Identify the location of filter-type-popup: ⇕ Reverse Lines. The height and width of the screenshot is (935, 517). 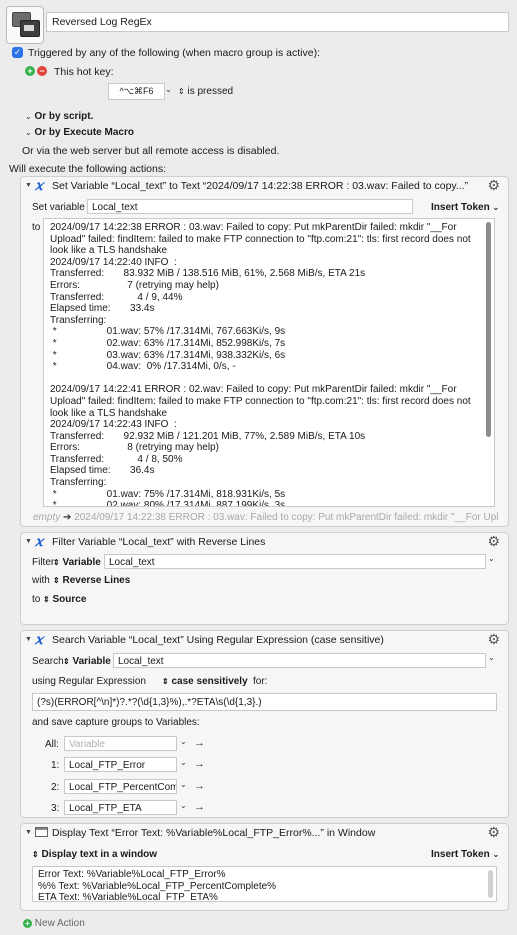
(91, 580).